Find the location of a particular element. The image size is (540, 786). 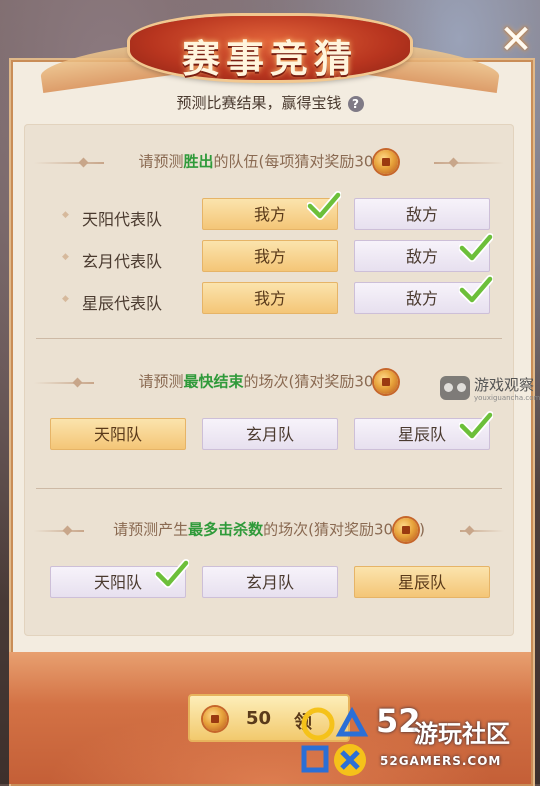

close-button: ✕ is located at coordinates (516, 40).